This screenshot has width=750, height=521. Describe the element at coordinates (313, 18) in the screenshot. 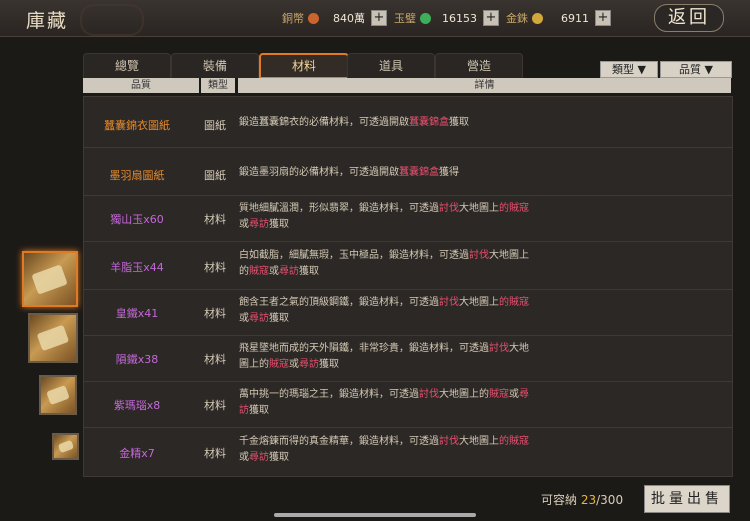

I see `copper-coin-icon` at that location.